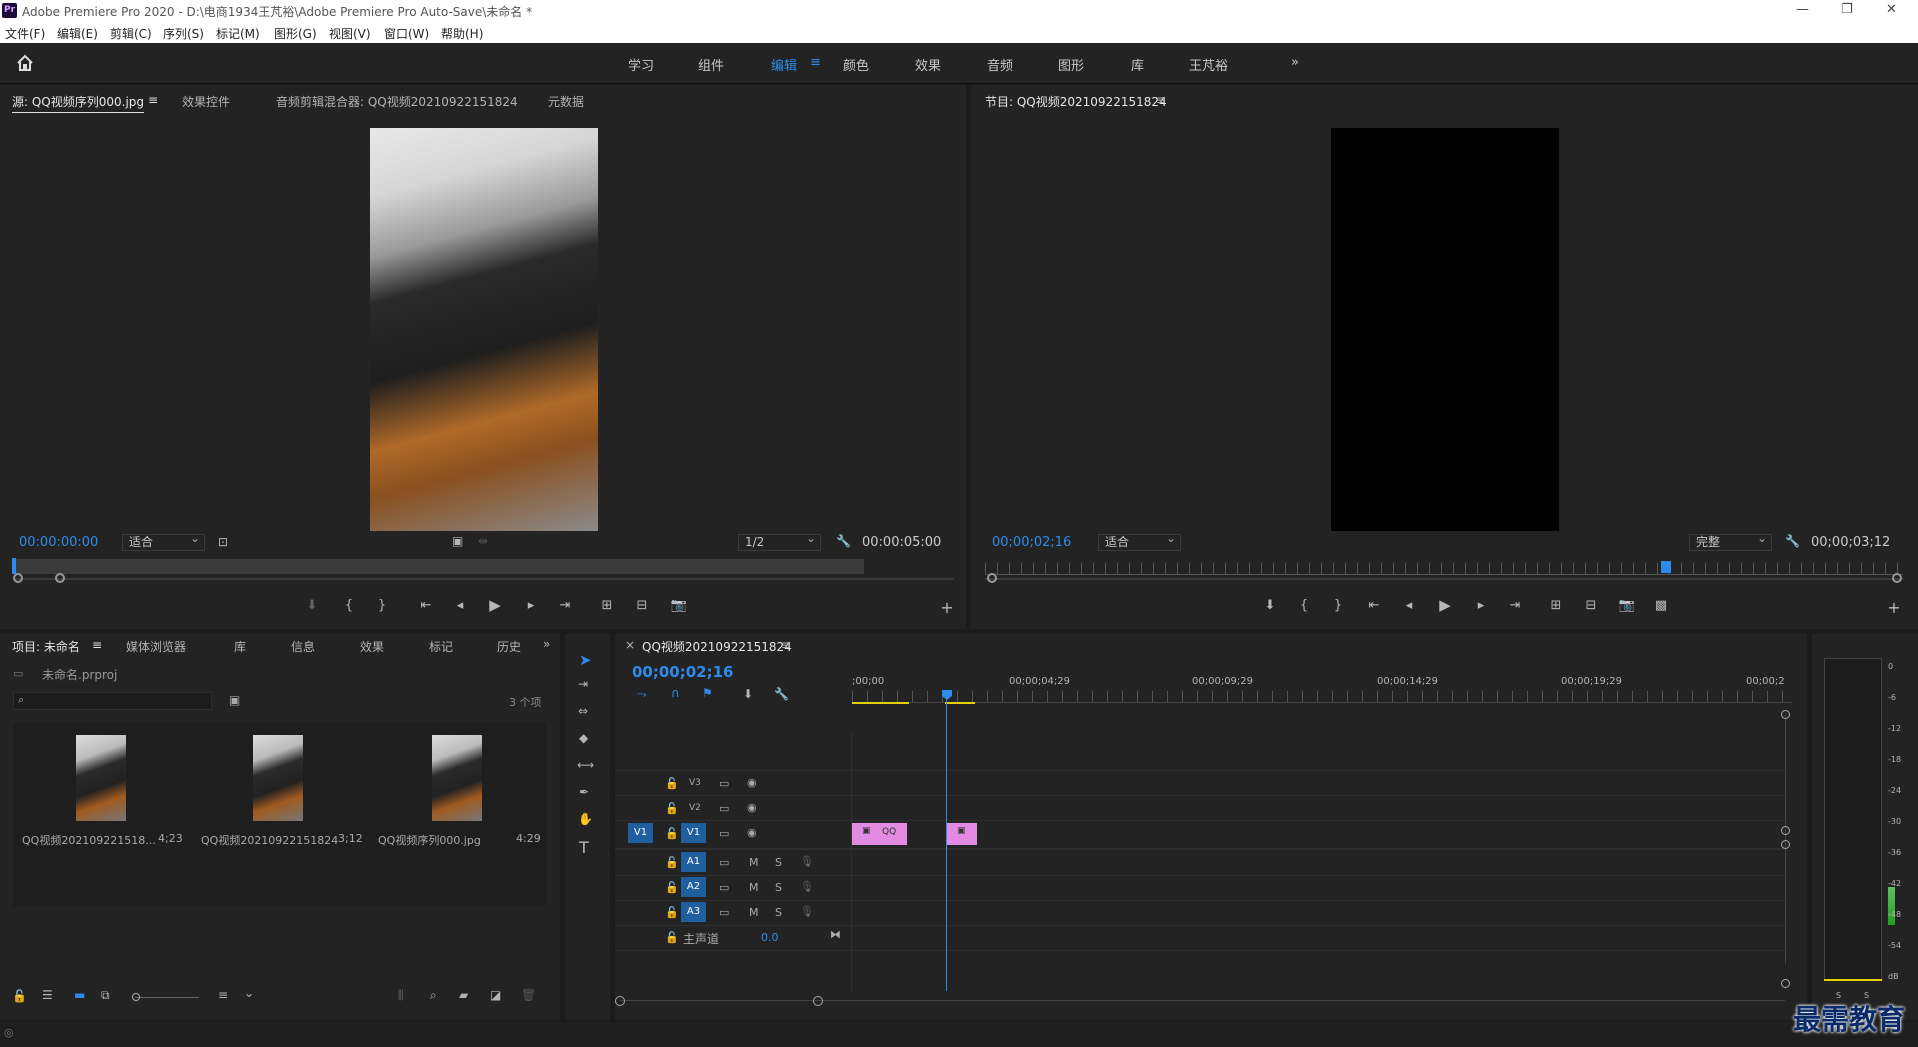 The height and width of the screenshot is (1047, 1918). What do you see at coordinates (483, 541) in the screenshot?
I see `drag-audio-icon: ⇹` at bounding box center [483, 541].